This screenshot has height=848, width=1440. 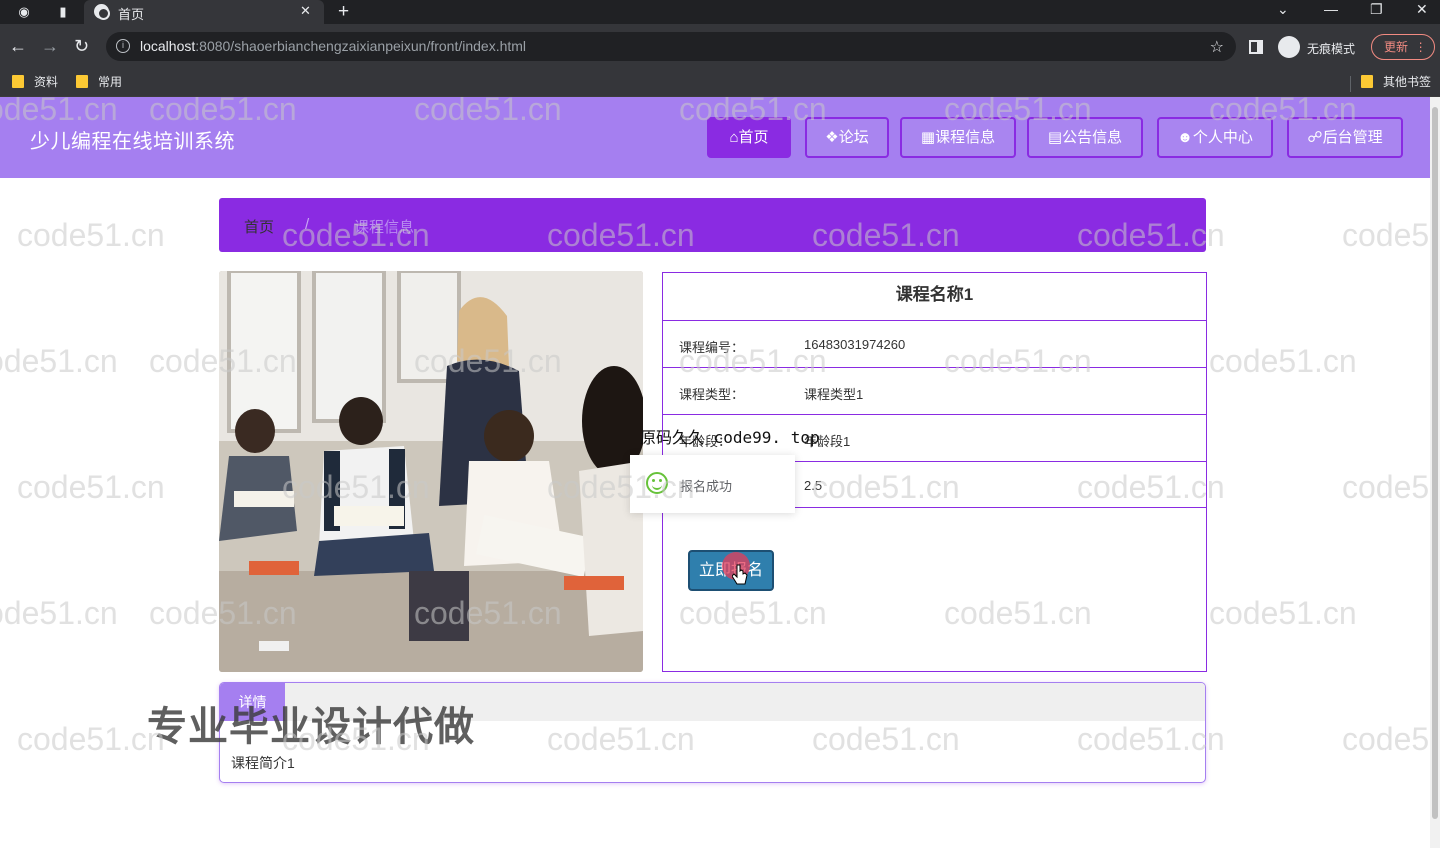 I want to click on field-value: 课程类型1, so click(x=834, y=394).